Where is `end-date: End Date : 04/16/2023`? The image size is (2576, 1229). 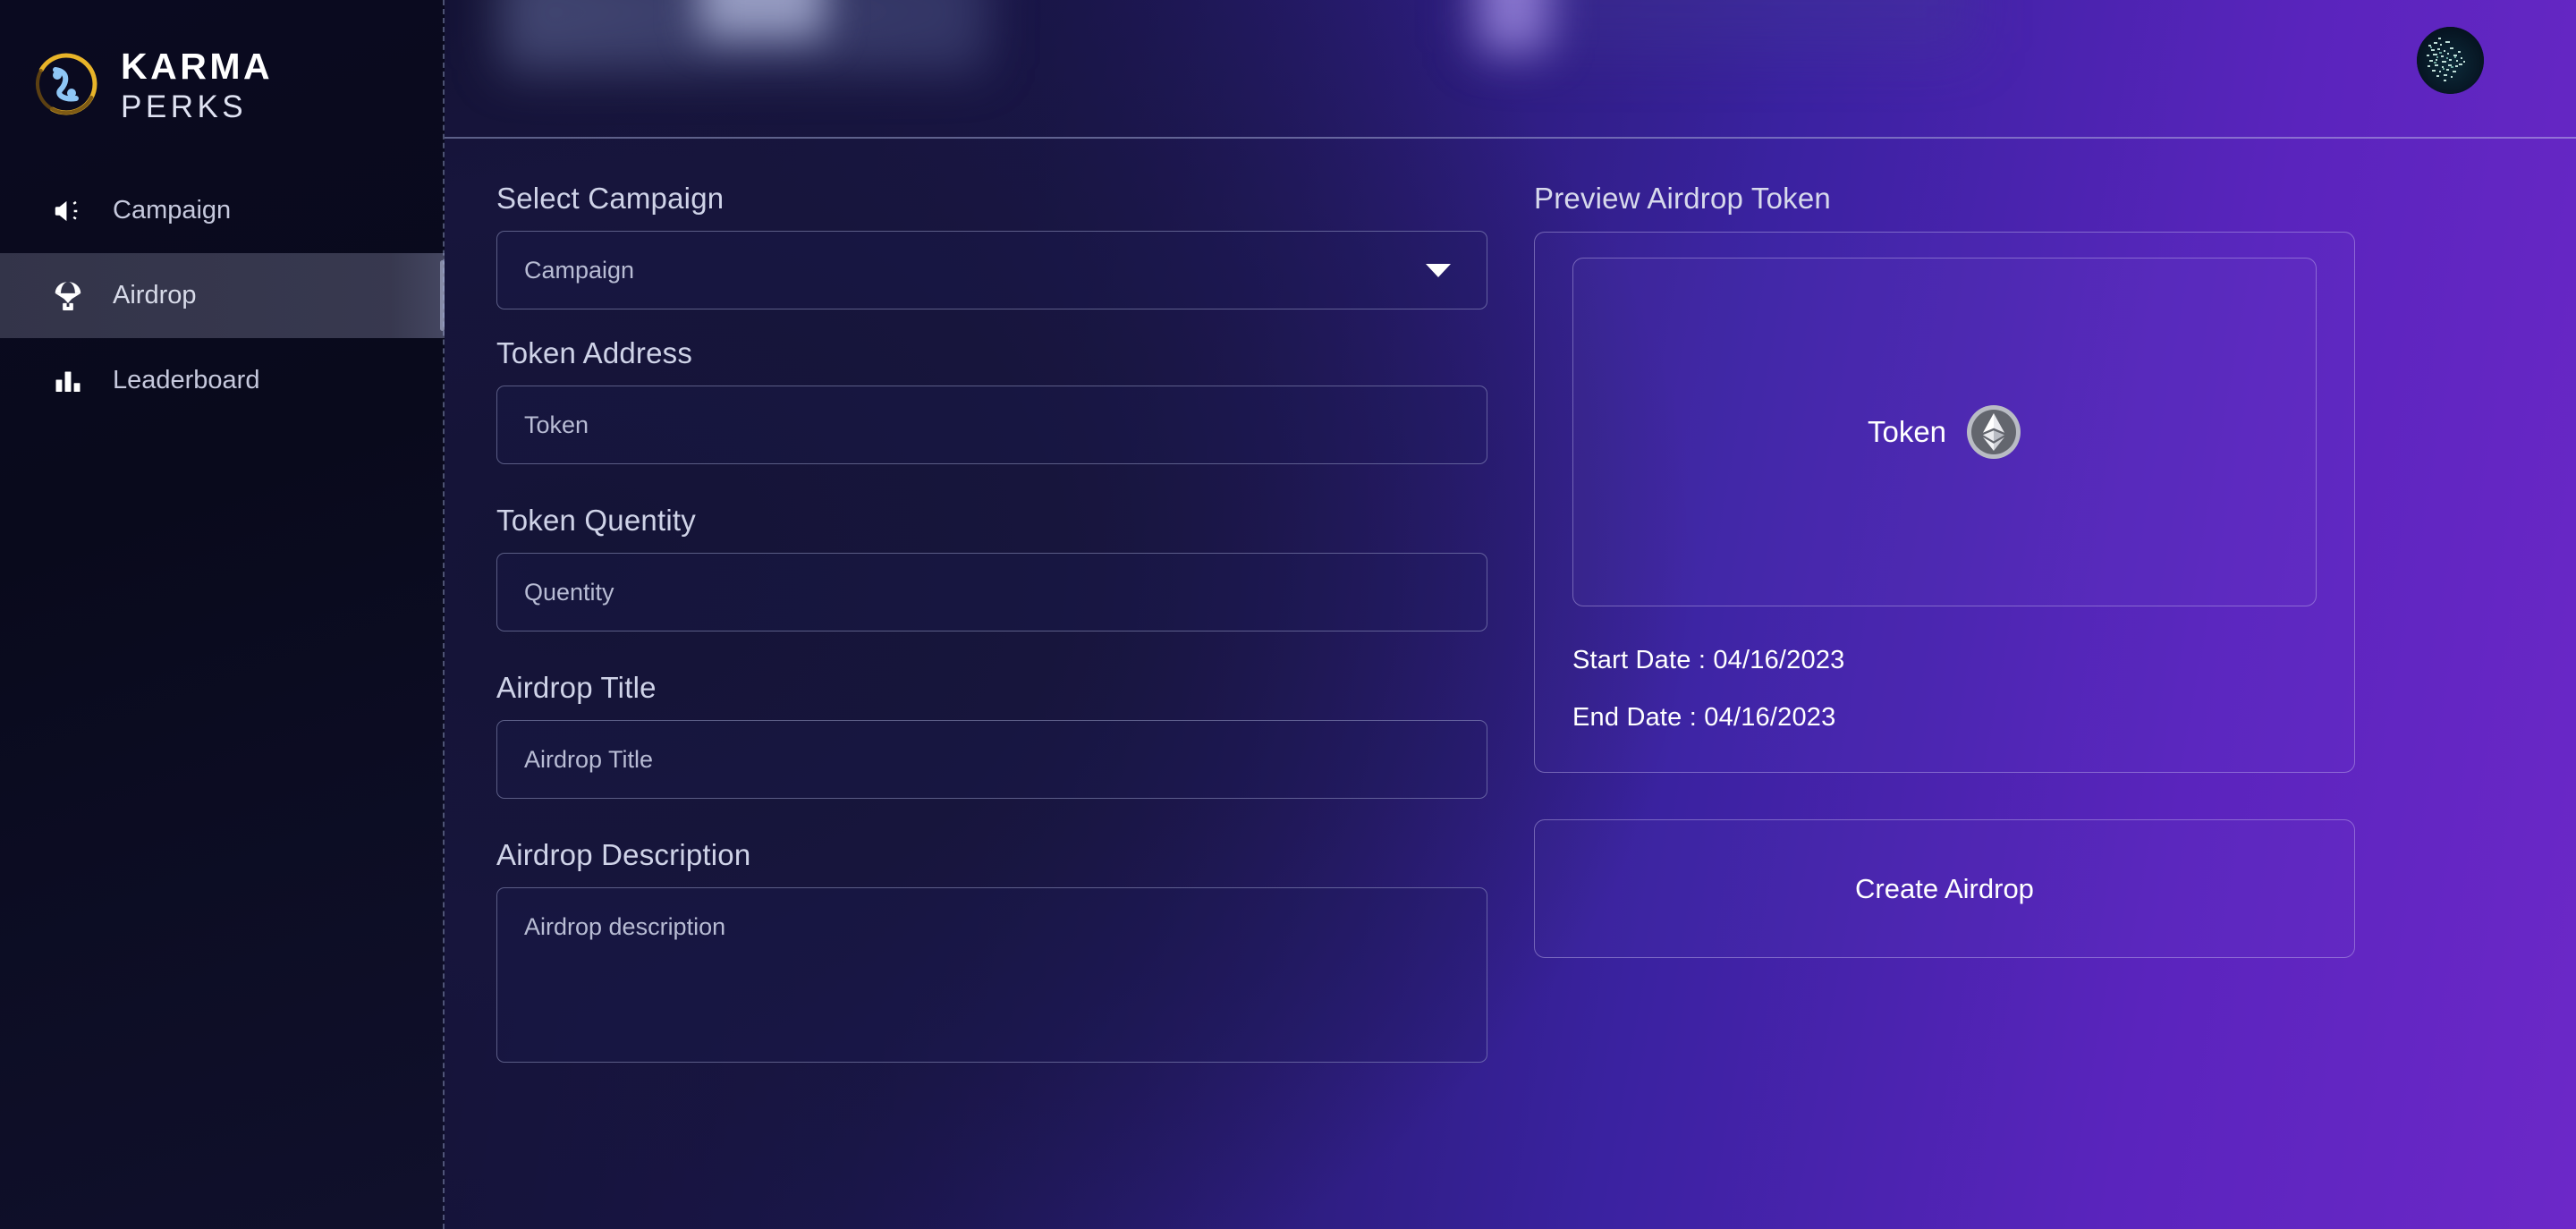 end-date: End Date : 04/16/2023 is located at coordinates (1704, 717).